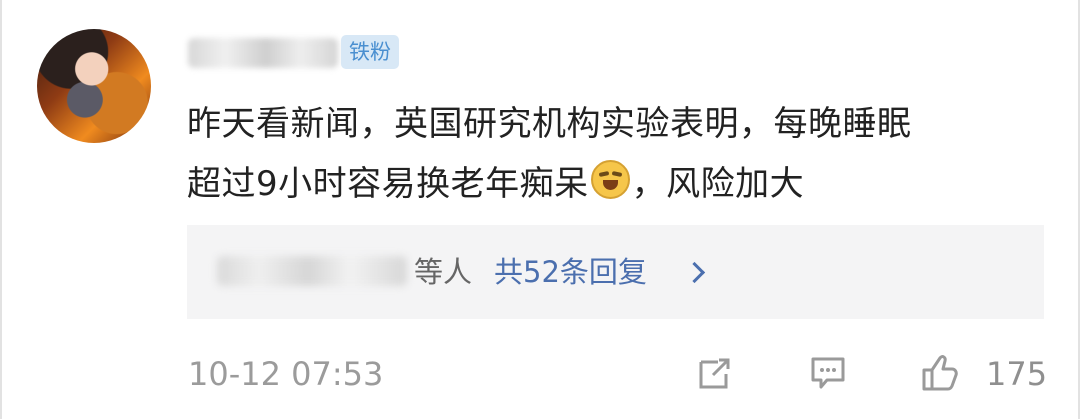 This screenshot has height=419, width=1080. What do you see at coordinates (312, 271) in the screenshot?
I see `replier-names-redacted` at bounding box center [312, 271].